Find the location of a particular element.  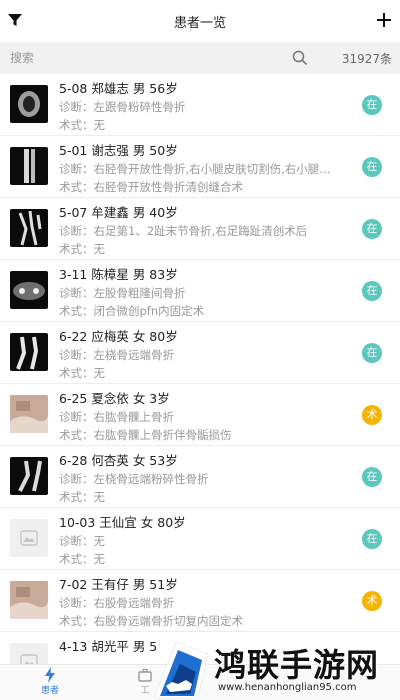

patient-row: 6-28 何杏英 女 53岁 诊断：左桡骨远端粉碎性骨折 术式：无在 is located at coordinates (200, 477).